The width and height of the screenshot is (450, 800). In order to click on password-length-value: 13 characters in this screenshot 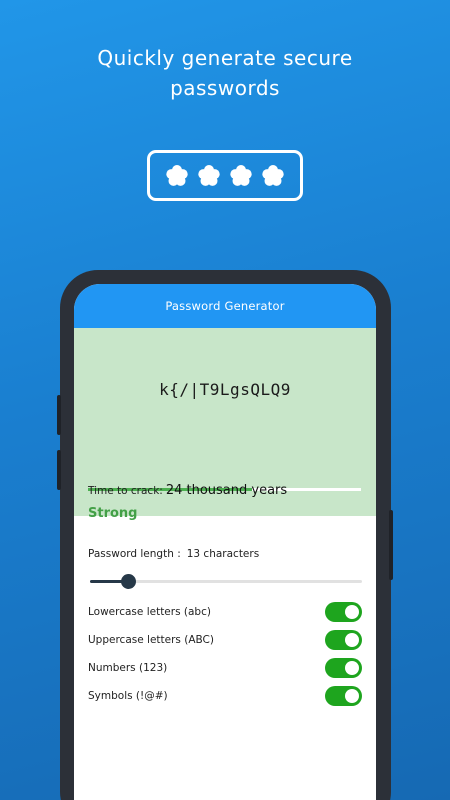, I will do `click(223, 554)`.